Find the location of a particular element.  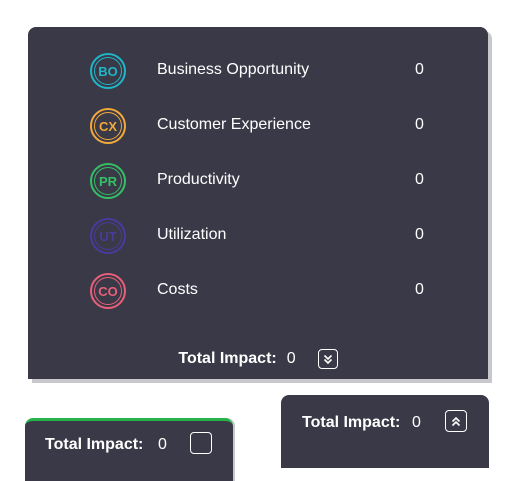

badge-abbr: UT is located at coordinates (108, 236).